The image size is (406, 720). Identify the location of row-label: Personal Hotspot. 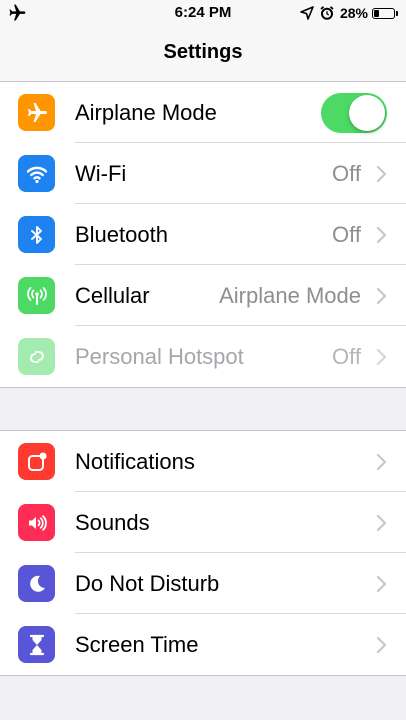
(159, 356).